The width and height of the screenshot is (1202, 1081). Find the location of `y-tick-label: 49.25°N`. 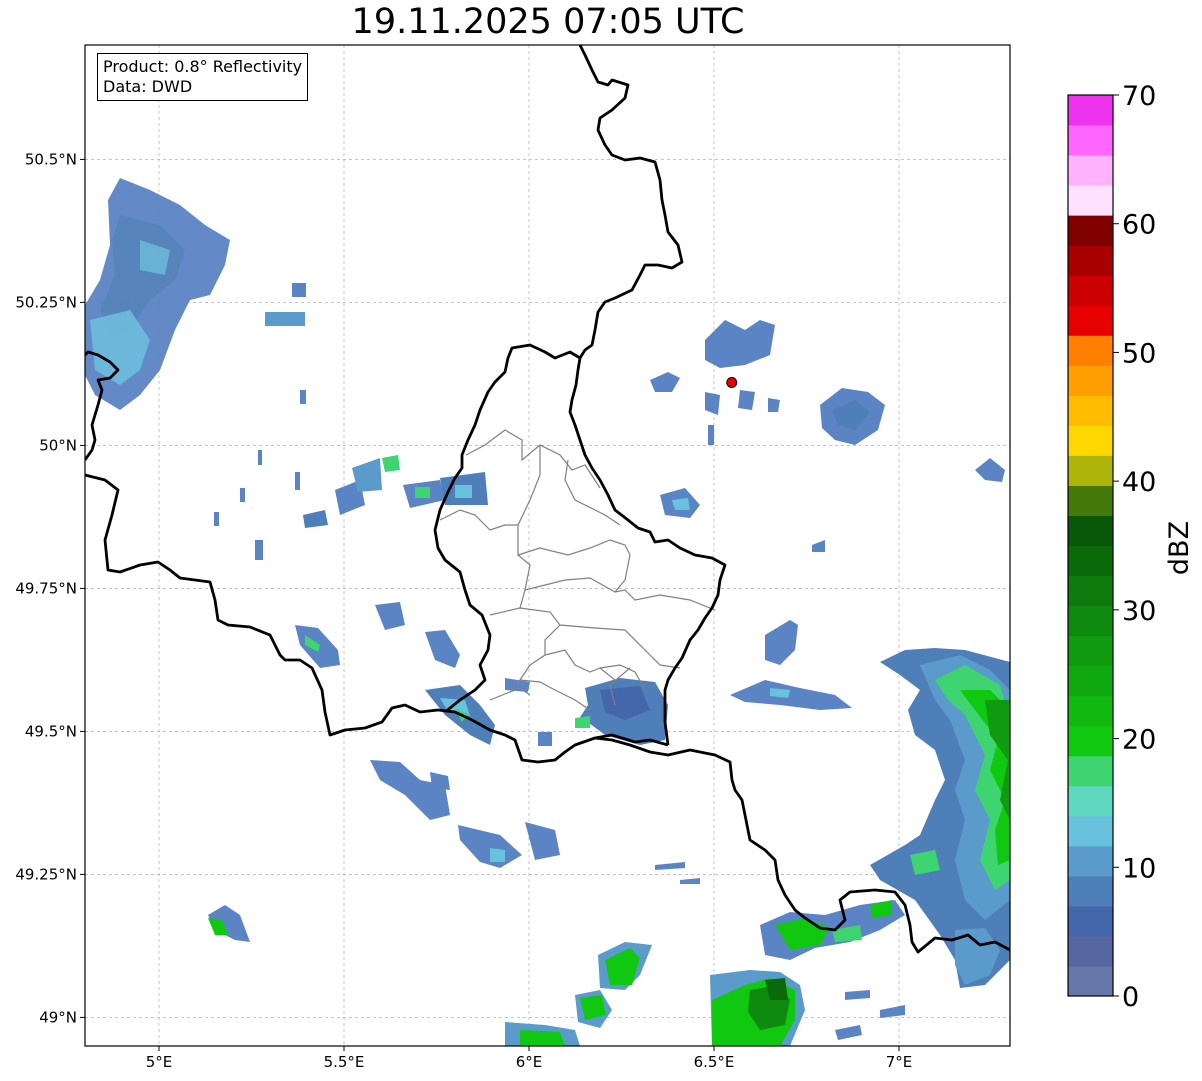

y-tick-label: 49.25°N is located at coordinates (46, 874).